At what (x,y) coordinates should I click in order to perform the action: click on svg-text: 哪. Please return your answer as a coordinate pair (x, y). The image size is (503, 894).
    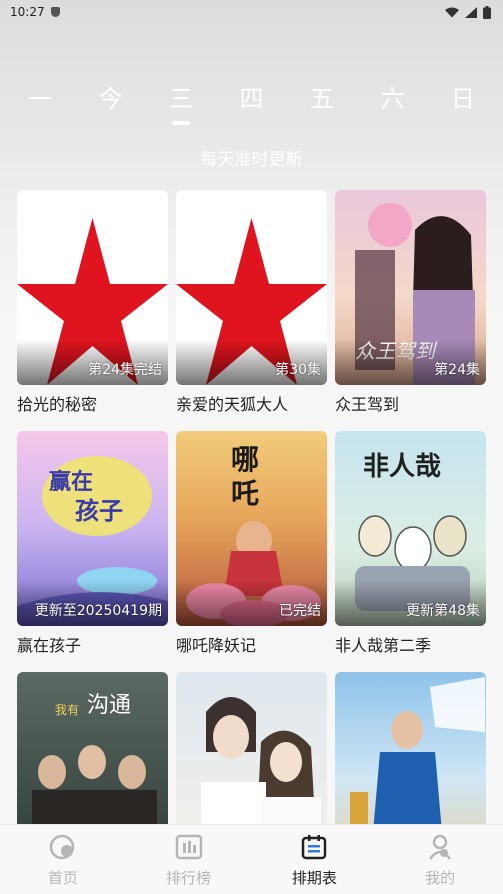
    Looking at the image, I should click on (245, 459).